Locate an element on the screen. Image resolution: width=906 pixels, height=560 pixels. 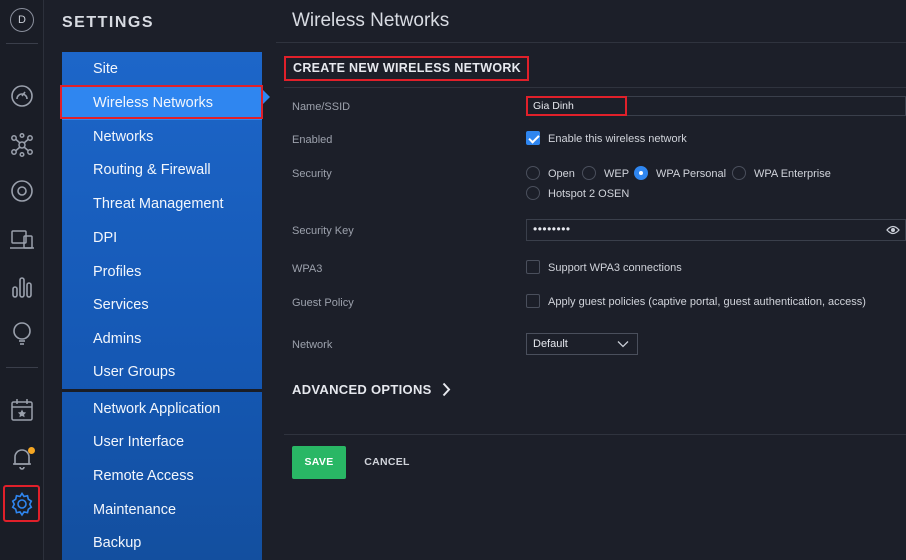
menu-item-routing-firewall: Routing & Firewall is located at coordinates (162, 170).